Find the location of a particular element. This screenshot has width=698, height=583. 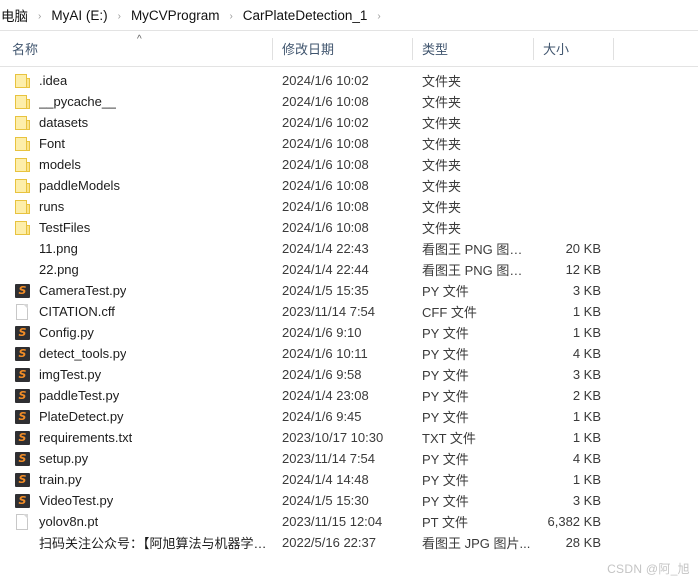

file-name-label: models is located at coordinates (60, 164).